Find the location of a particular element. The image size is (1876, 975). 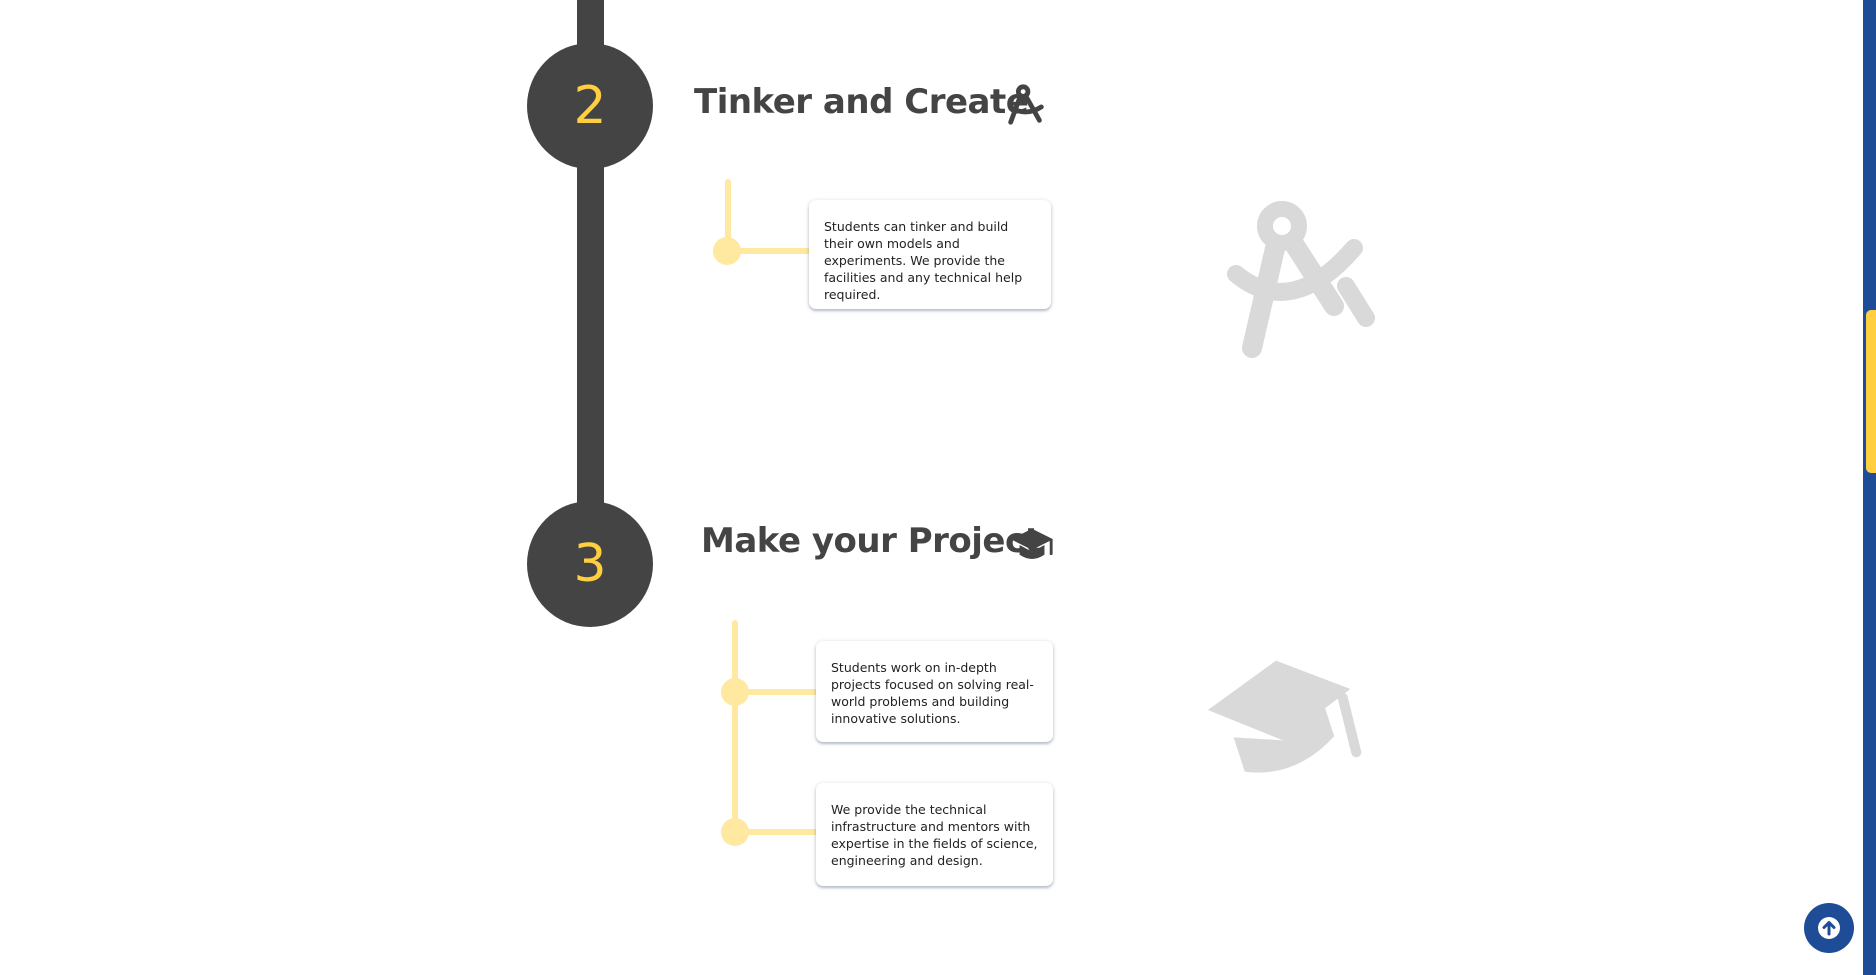

scroll-thumb is located at coordinates (1871, 391).